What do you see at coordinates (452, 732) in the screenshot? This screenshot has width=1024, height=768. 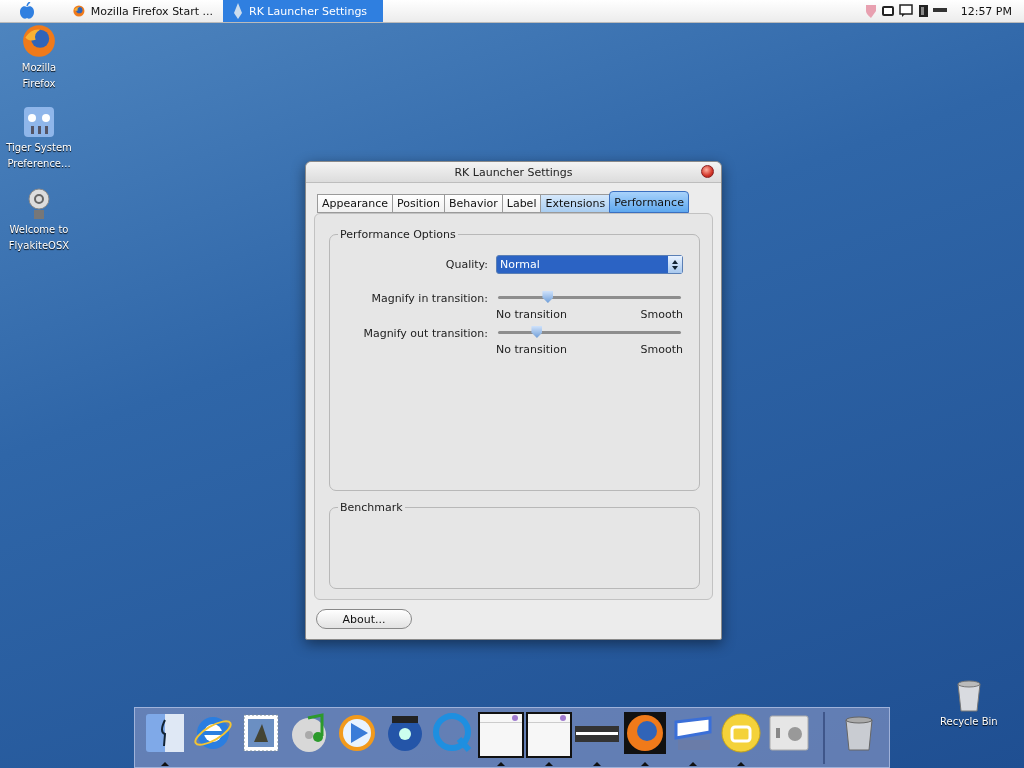 I see `q-logo-icon` at bounding box center [452, 732].